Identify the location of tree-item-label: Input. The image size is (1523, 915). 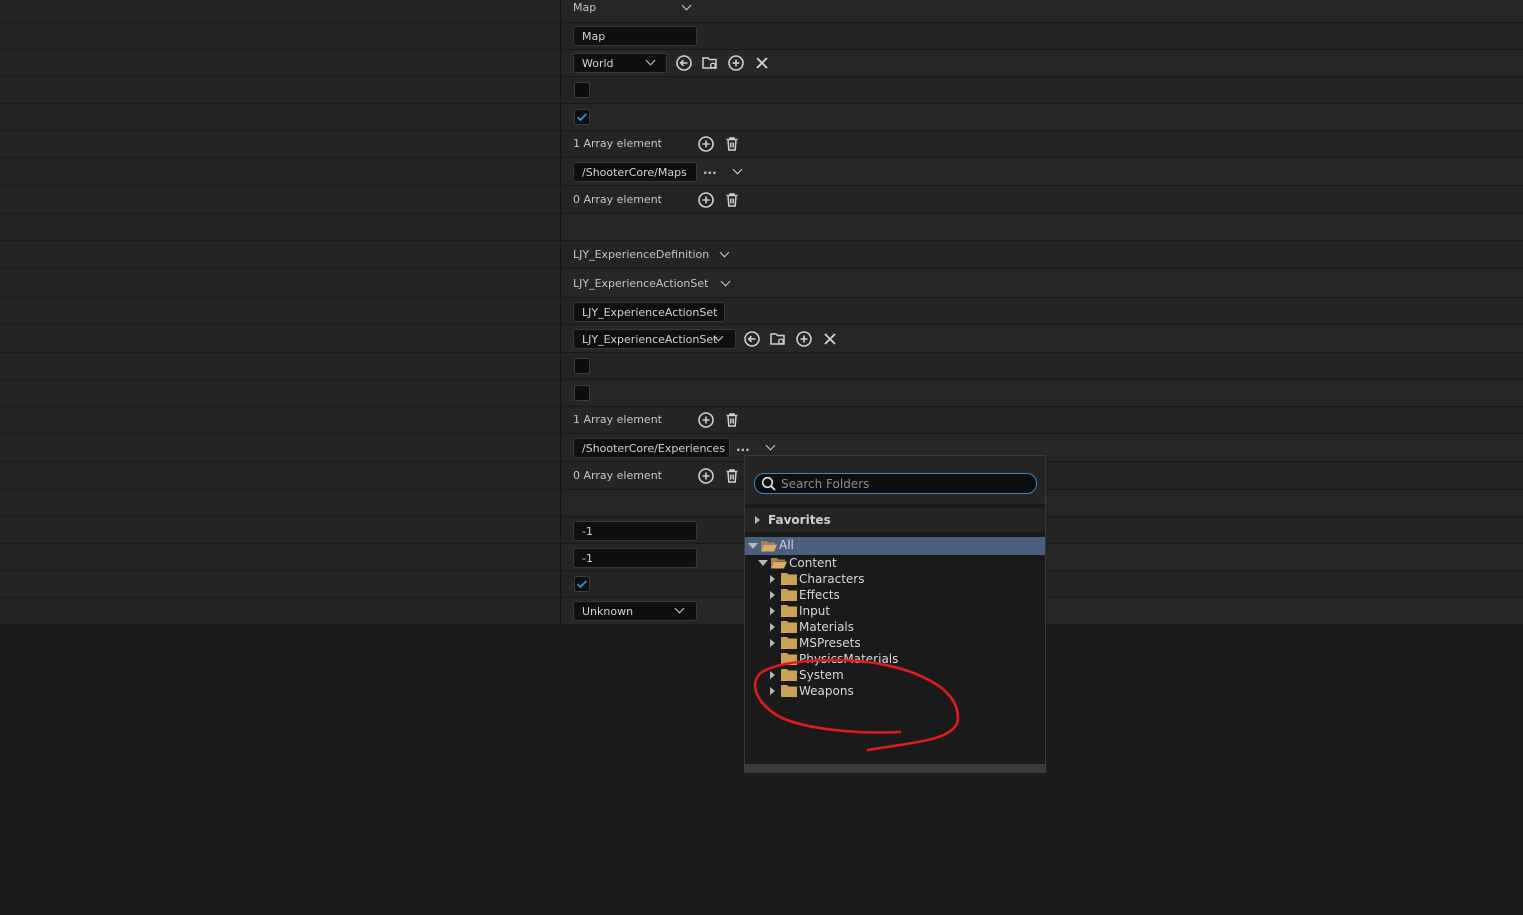
(815, 611).